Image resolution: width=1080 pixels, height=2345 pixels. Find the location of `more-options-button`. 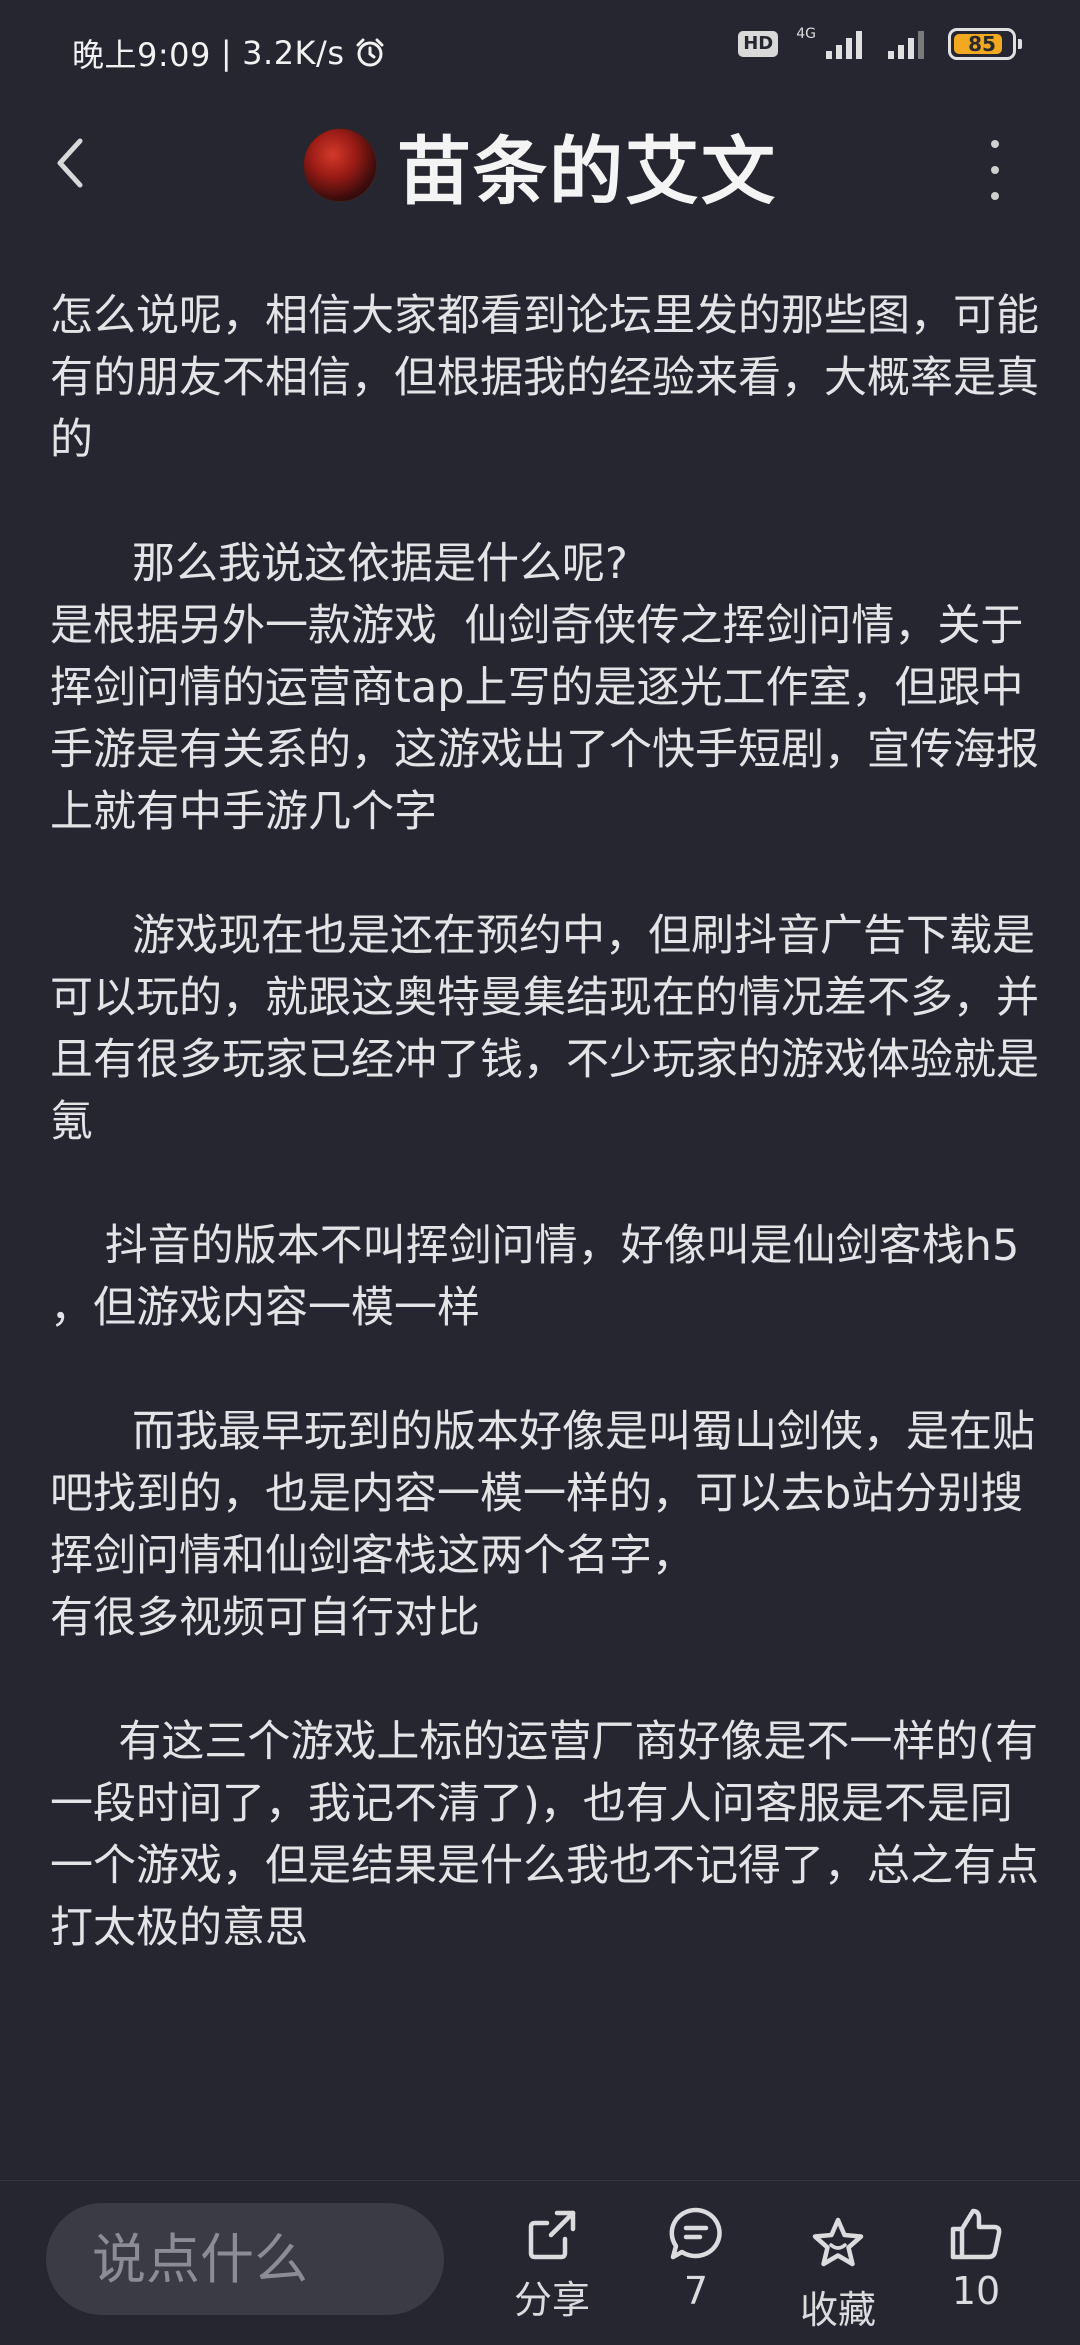

more-options-button is located at coordinates (995, 170).